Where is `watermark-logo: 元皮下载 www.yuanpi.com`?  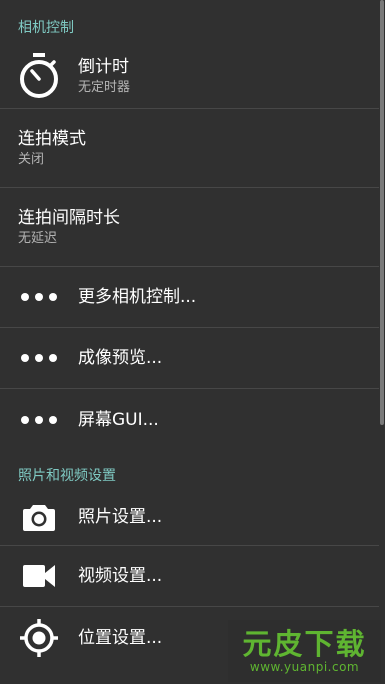
watermark-logo: 元皮下载 www.yuanpi.com is located at coordinates (304, 651).